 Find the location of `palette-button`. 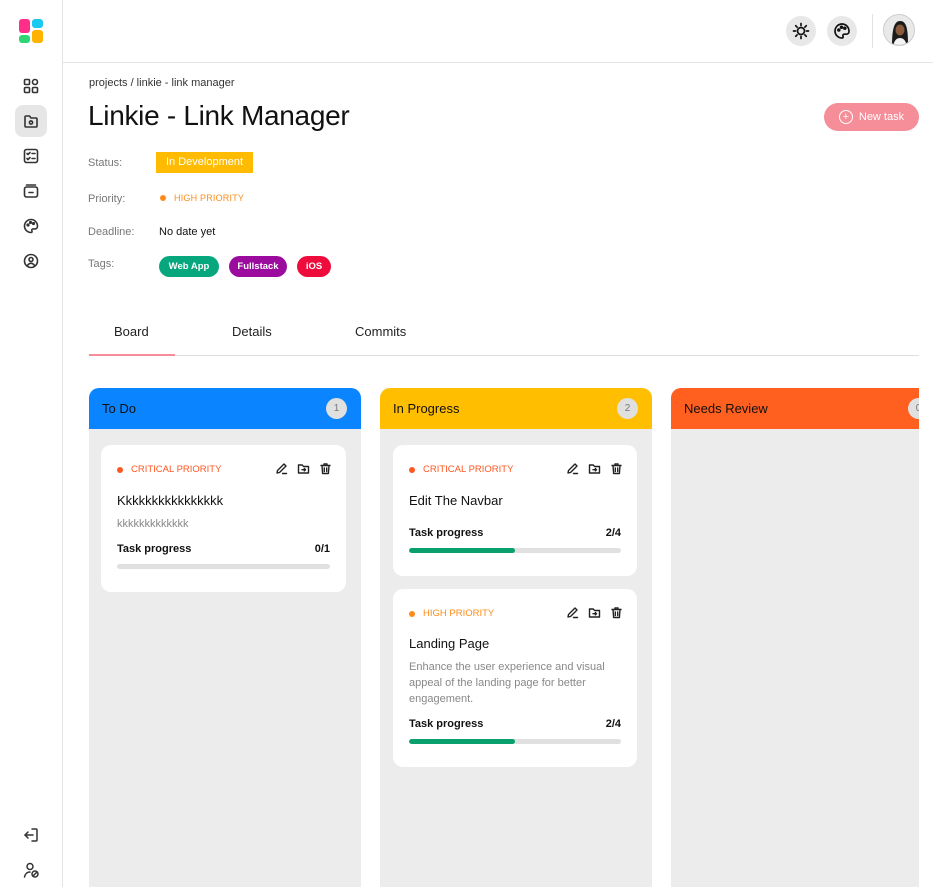

palette-button is located at coordinates (842, 31).